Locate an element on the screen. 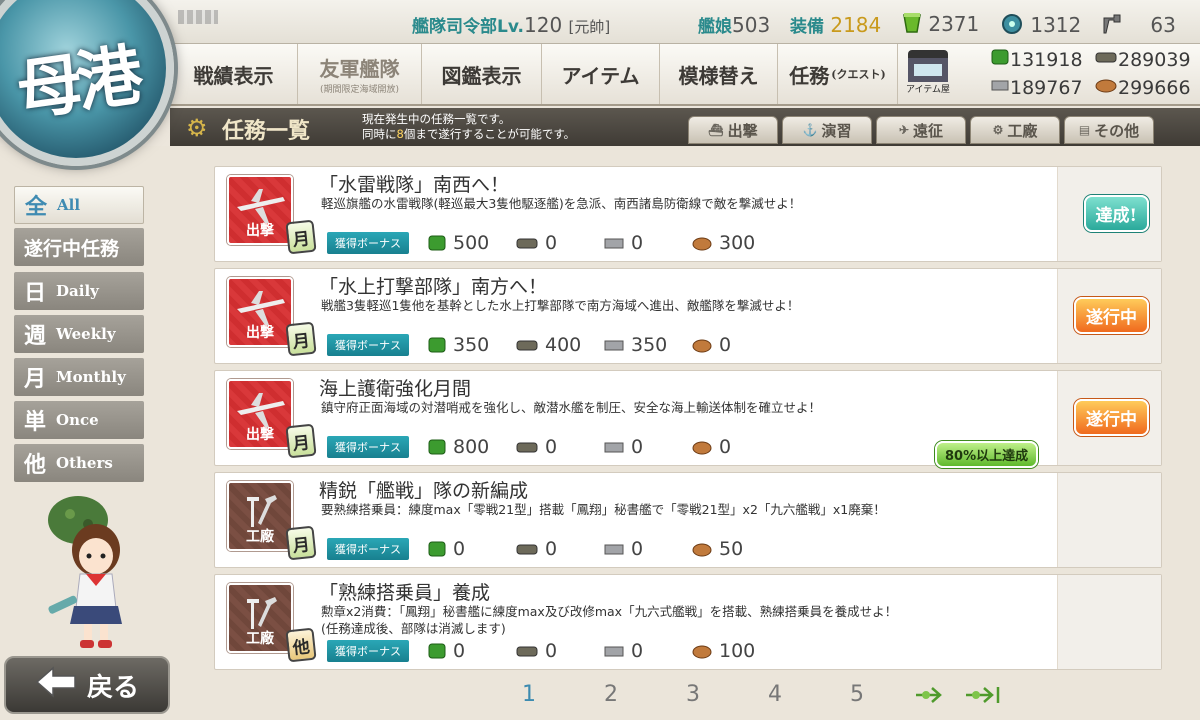  nav-items-button: アイテム is located at coordinates (601, 74).